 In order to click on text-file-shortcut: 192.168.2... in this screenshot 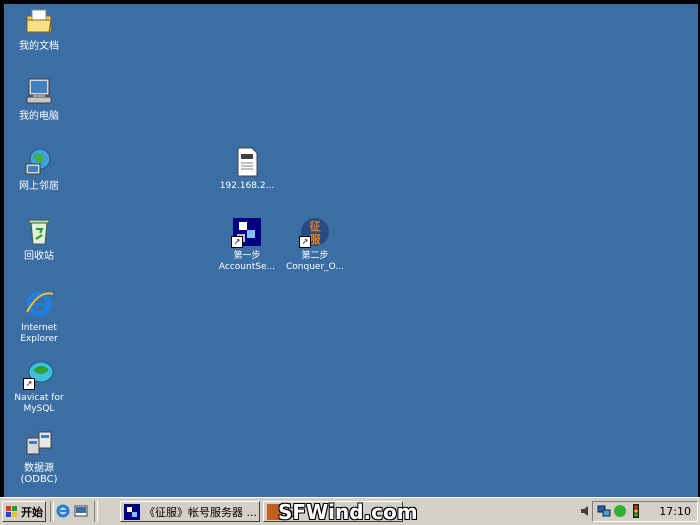, I will do `click(247, 169)`.